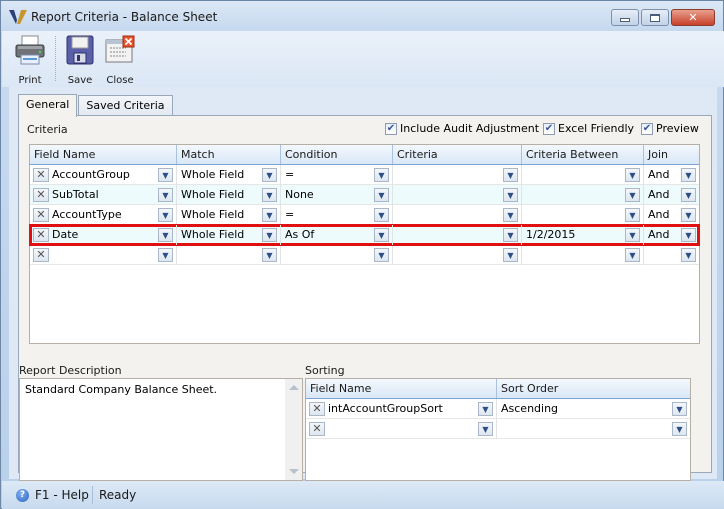 This screenshot has height=509, width=724. What do you see at coordinates (80, 60) in the screenshot?
I see `save-button: Save` at bounding box center [80, 60].